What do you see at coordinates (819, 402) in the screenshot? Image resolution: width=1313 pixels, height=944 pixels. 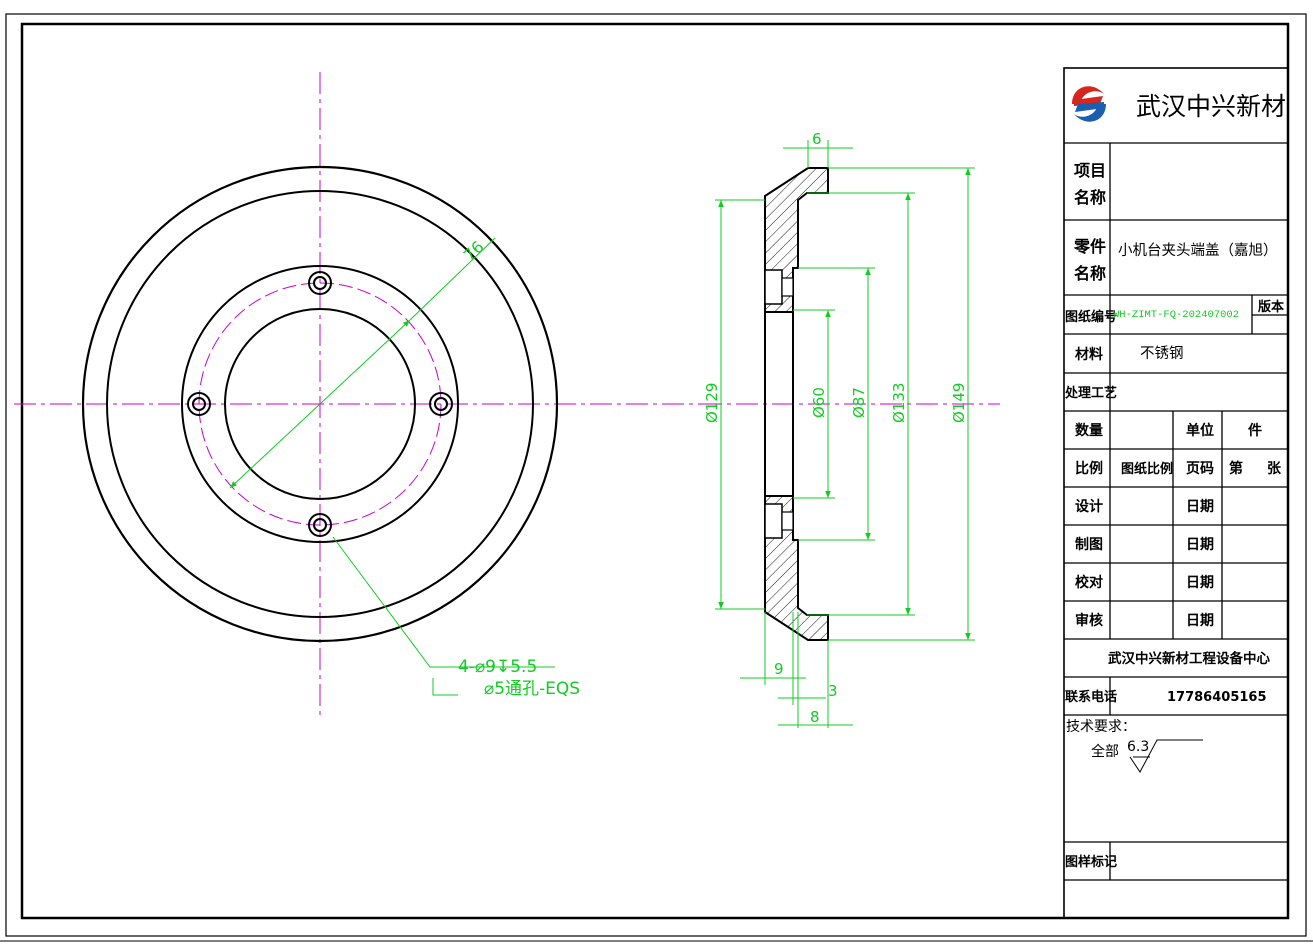 I see `dim-text-d60: Ø60` at bounding box center [819, 402].